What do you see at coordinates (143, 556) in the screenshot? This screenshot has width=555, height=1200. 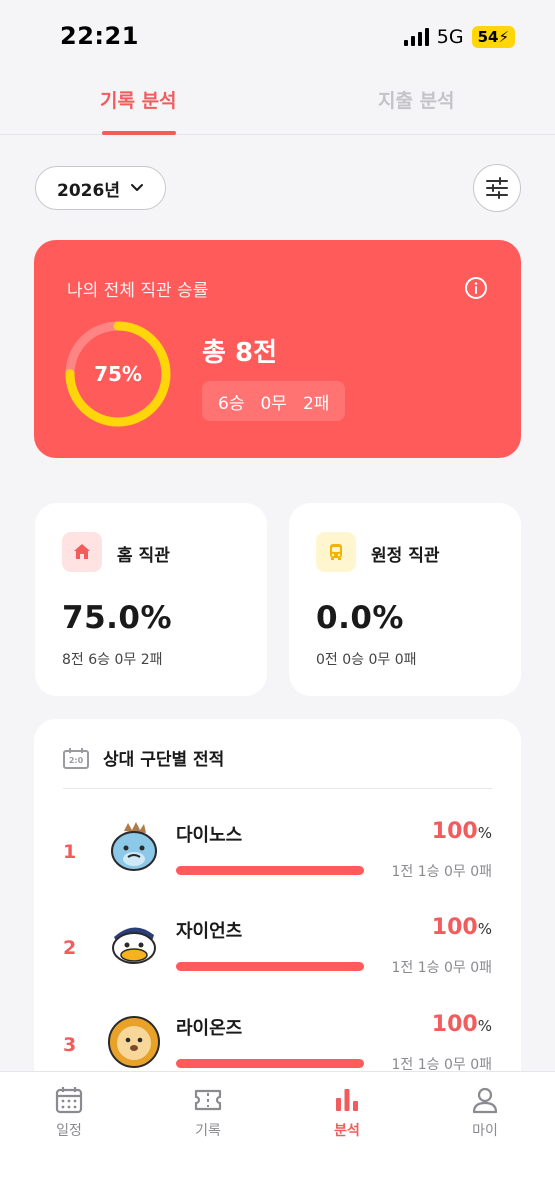 I see `home-games-label: 홈 직관` at bounding box center [143, 556].